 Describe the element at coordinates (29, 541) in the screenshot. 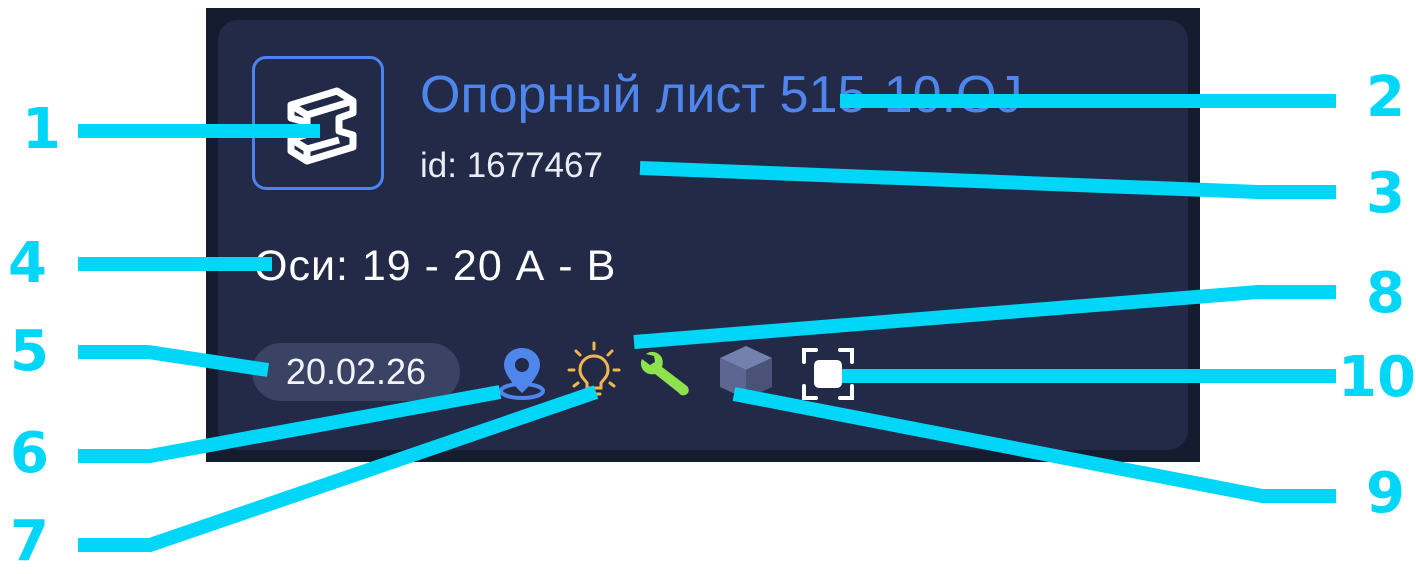

I see `callout-number-7: 7` at that location.